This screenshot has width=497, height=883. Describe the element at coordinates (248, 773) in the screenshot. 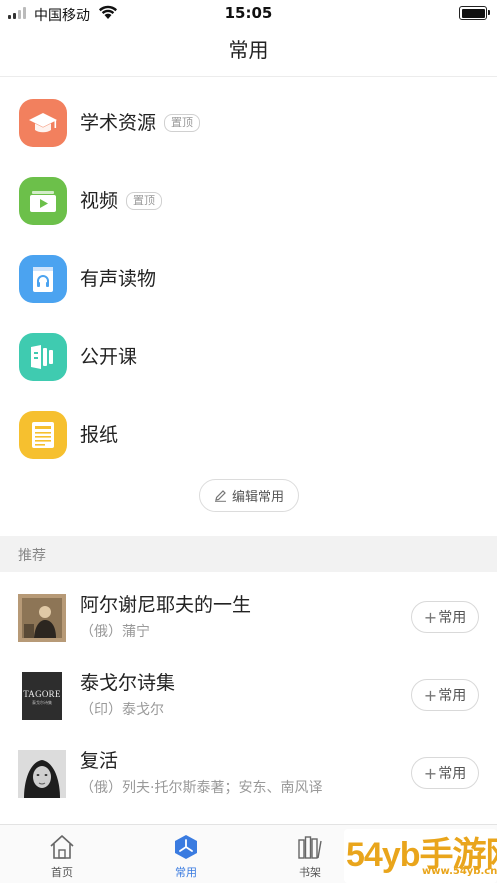

I see `list-item: 复活 （俄）列夫·托尔斯泰著；安东、南风译 + 常用` at that location.